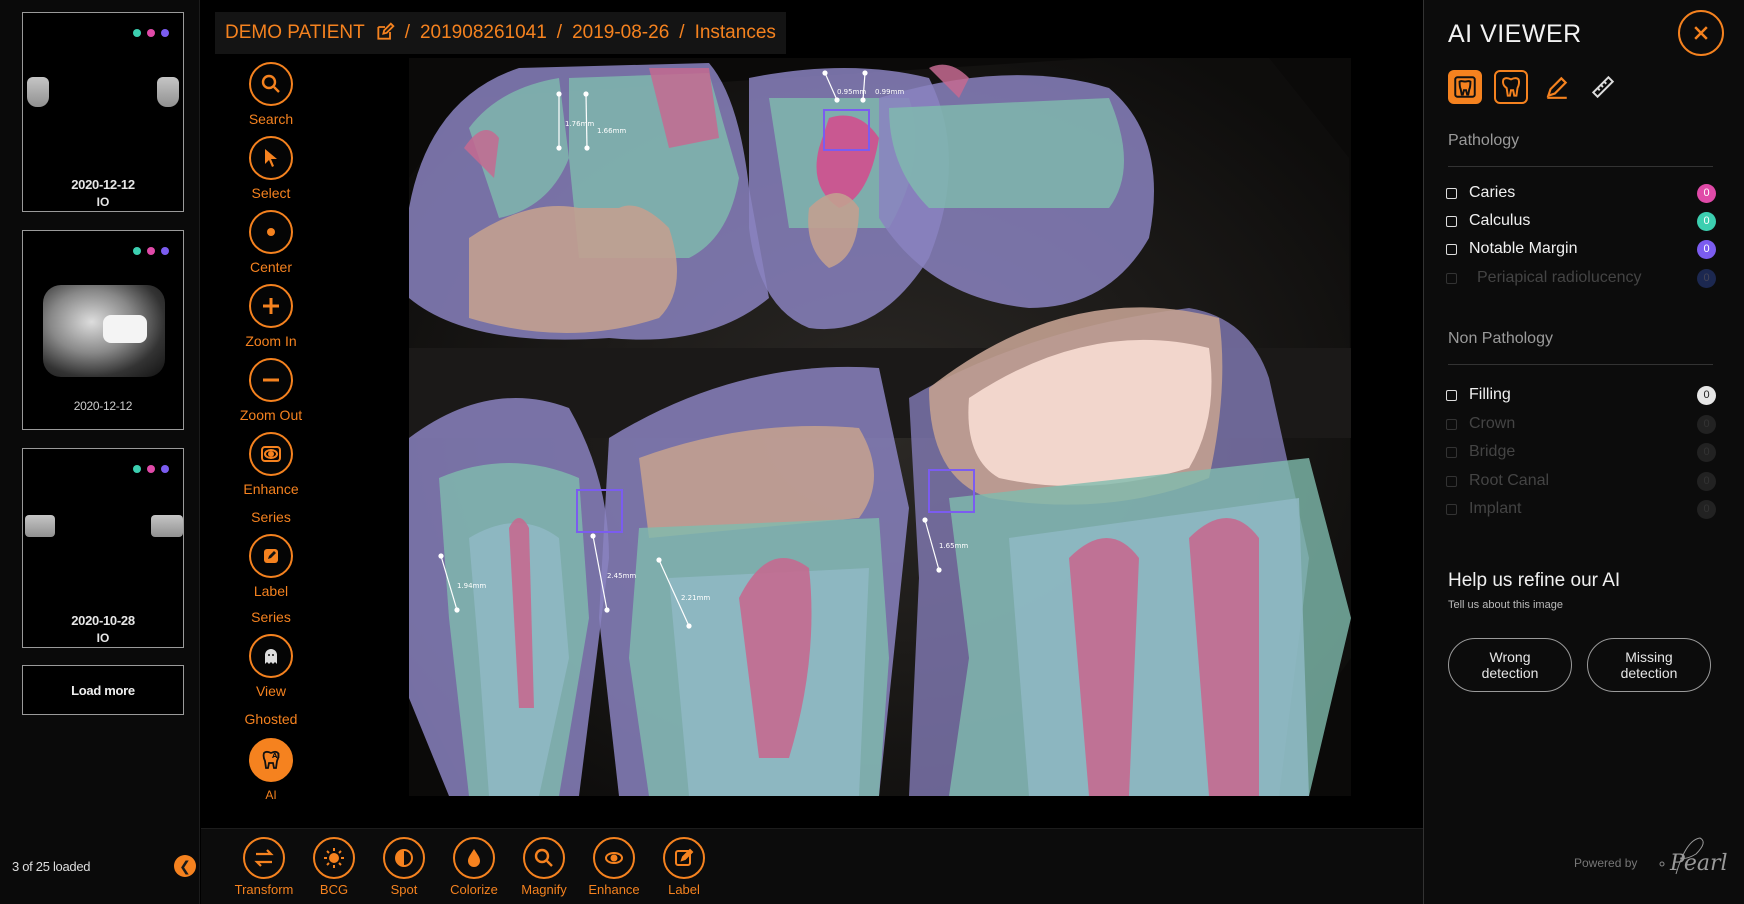 The width and height of the screenshot is (1744, 904). What do you see at coordinates (1581, 395) in the screenshot?
I see `finding-filling: Filling 0` at bounding box center [1581, 395].